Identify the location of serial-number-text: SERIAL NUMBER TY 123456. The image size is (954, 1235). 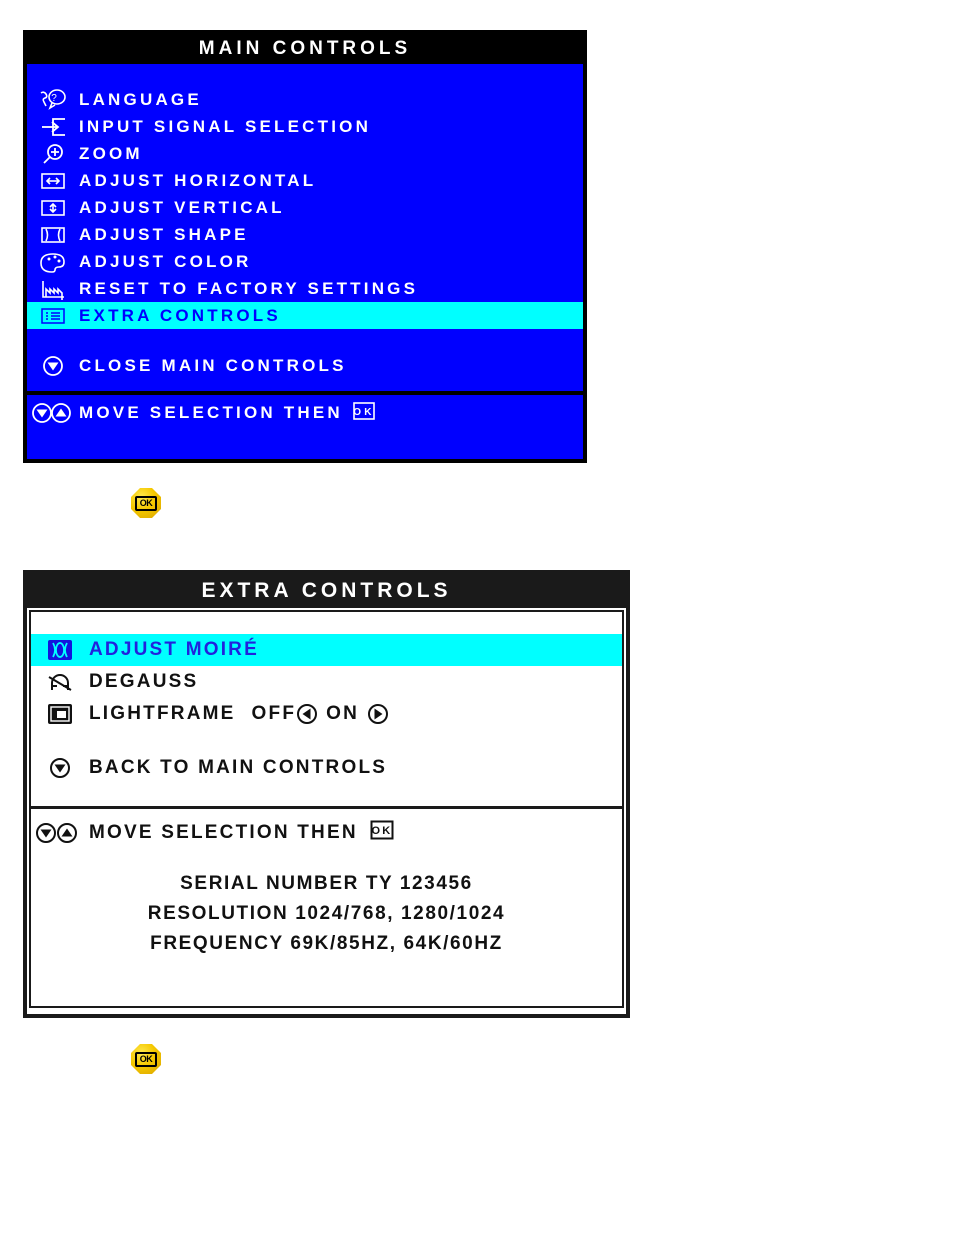
(326, 883).